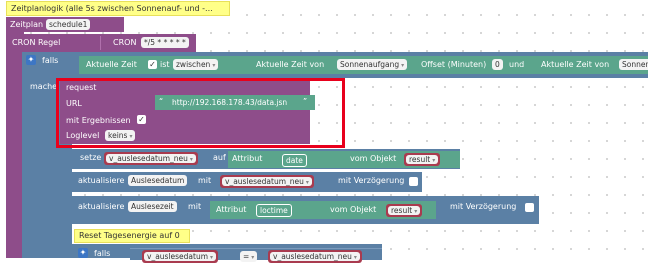  Describe the element at coordinates (372, 64) in the screenshot. I see `sunrise-dropdown: Sonnenaufgang ▾` at that location.